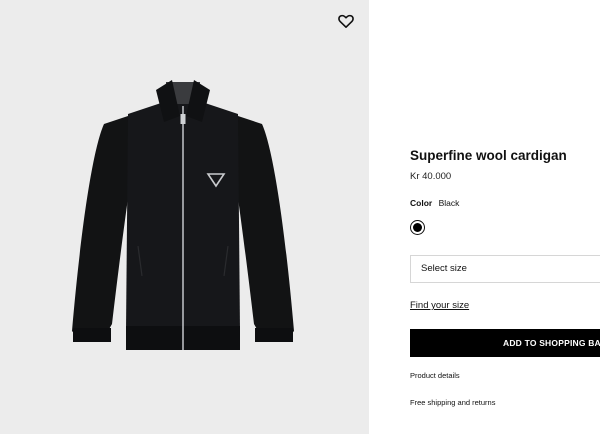 The height and width of the screenshot is (434, 600). What do you see at coordinates (434, 203) in the screenshot?
I see `color-row: Color Black` at bounding box center [434, 203].